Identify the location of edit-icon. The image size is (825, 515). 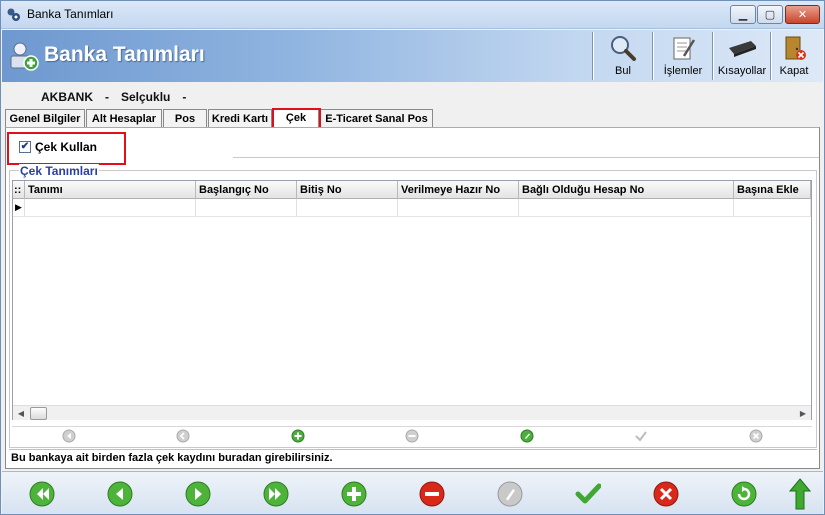
(510, 494).